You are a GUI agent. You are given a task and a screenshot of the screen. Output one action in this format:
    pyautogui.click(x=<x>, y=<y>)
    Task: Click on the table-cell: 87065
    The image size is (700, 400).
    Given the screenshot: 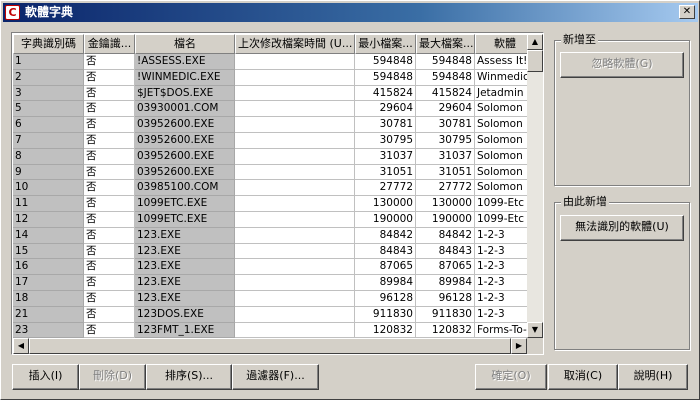 What is the action you would take?
    pyautogui.click(x=445, y=267)
    